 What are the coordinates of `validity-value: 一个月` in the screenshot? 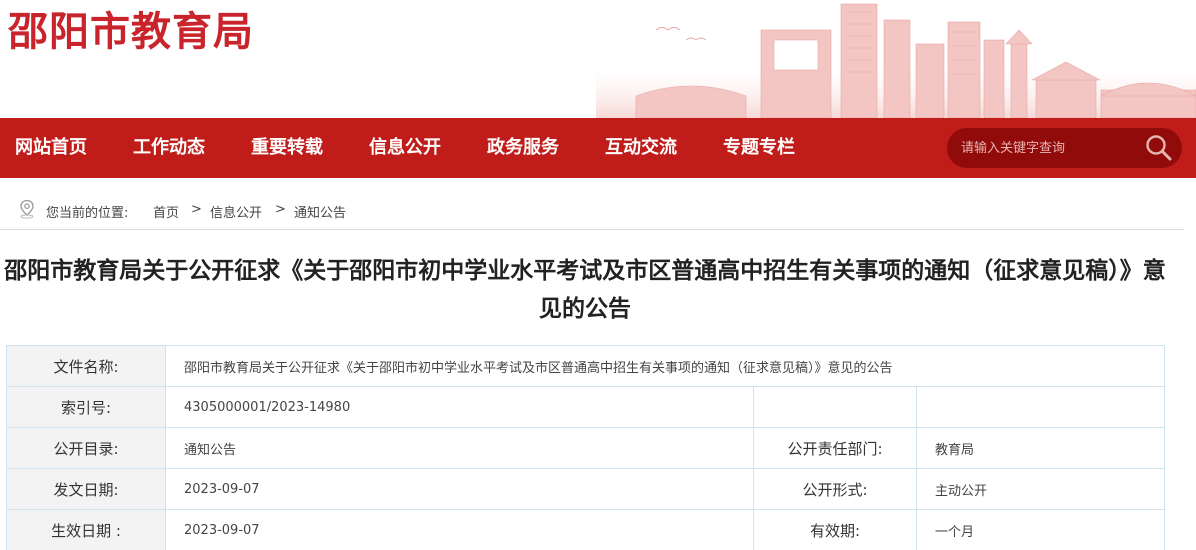 It's located at (1040, 529).